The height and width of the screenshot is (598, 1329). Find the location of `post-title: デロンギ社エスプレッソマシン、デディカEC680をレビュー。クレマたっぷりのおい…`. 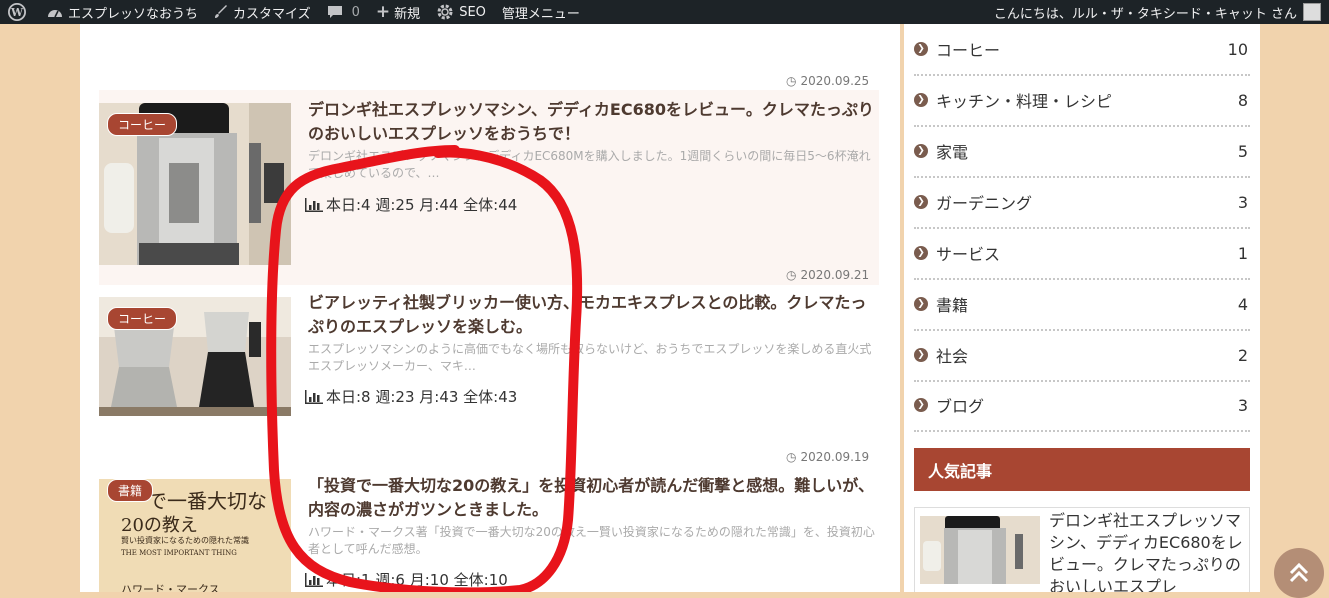

post-title: デロンギ社エスプレッソマシン、デディカEC680をレビュー。クレマたっぷりのおい… is located at coordinates (593, 122).